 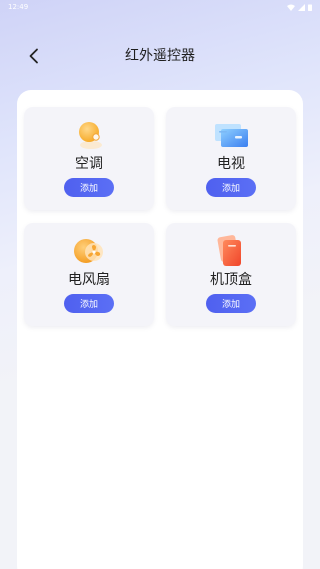 I want to click on page-title: 红外遥控器, so click(x=160, y=56).